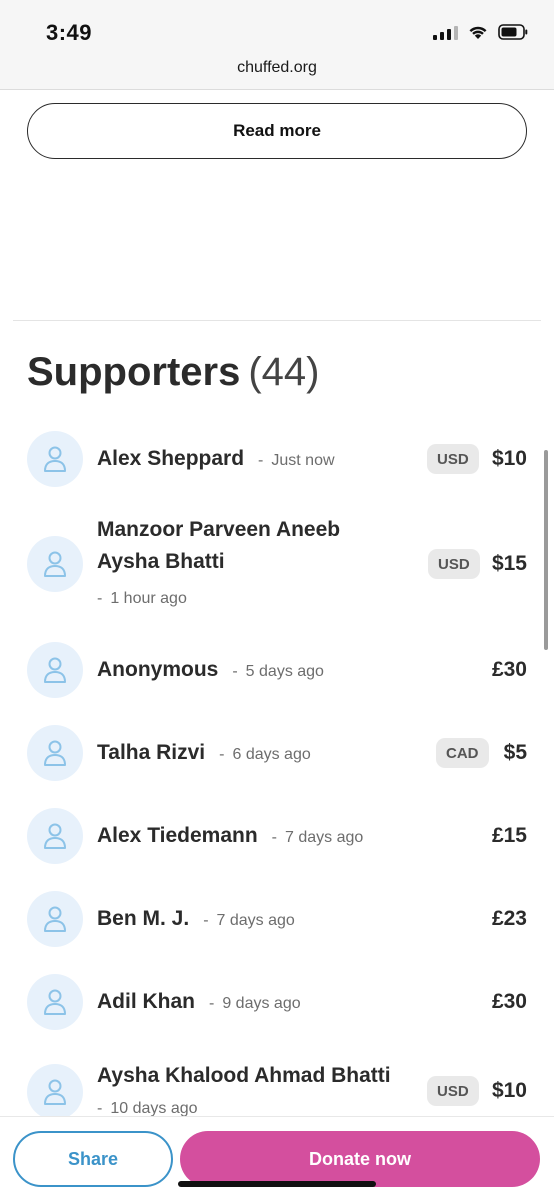 Image resolution: width=554 pixels, height=1200 pixels. I want to click on read-more-button: Read more, so click(277, 131).